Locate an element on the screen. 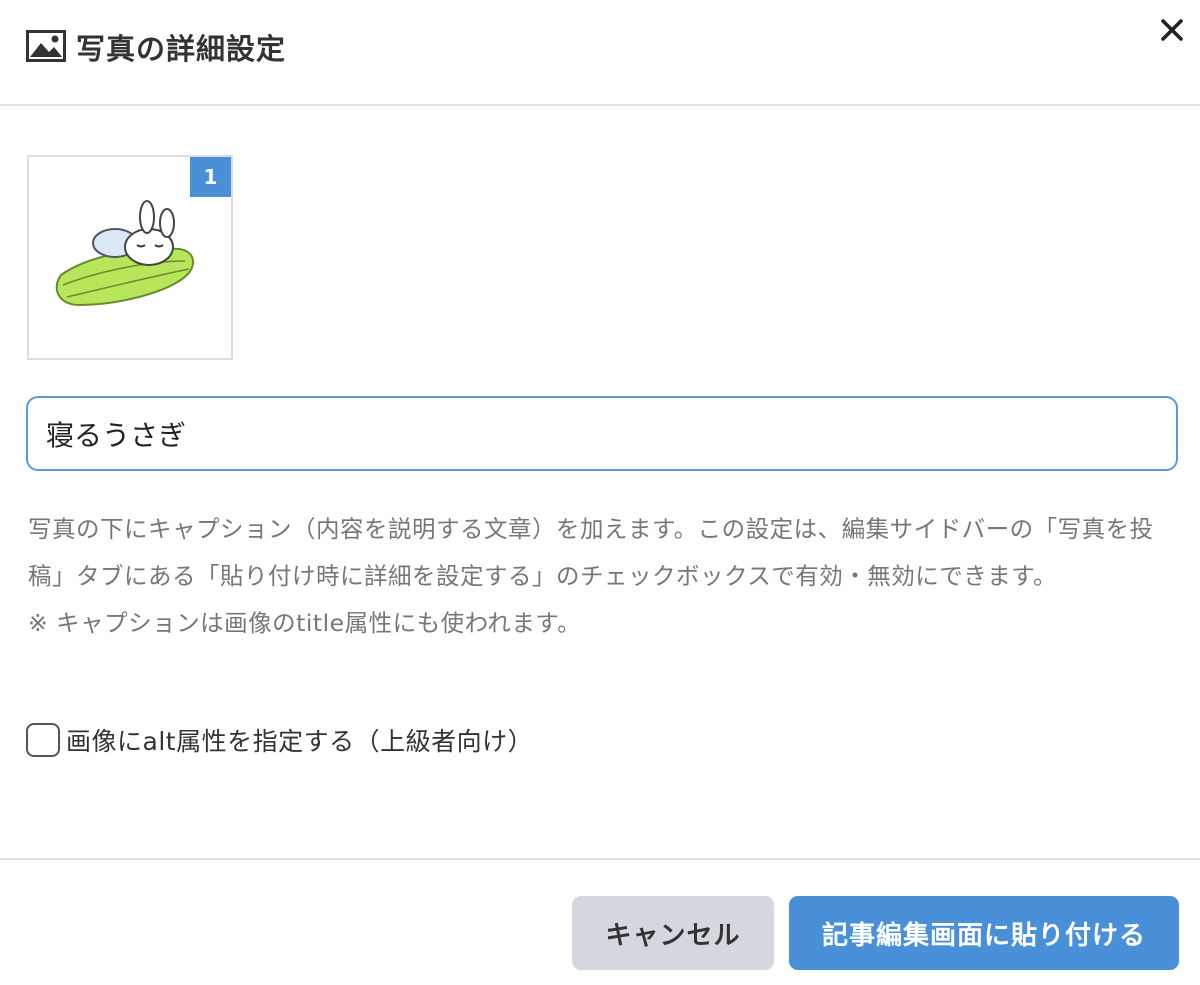 The width and height of the screenshot is (1200, 985). alt-attribute-label: 画像にalt属性を指定する（上級者向け） is located at coordinates (300, 741).